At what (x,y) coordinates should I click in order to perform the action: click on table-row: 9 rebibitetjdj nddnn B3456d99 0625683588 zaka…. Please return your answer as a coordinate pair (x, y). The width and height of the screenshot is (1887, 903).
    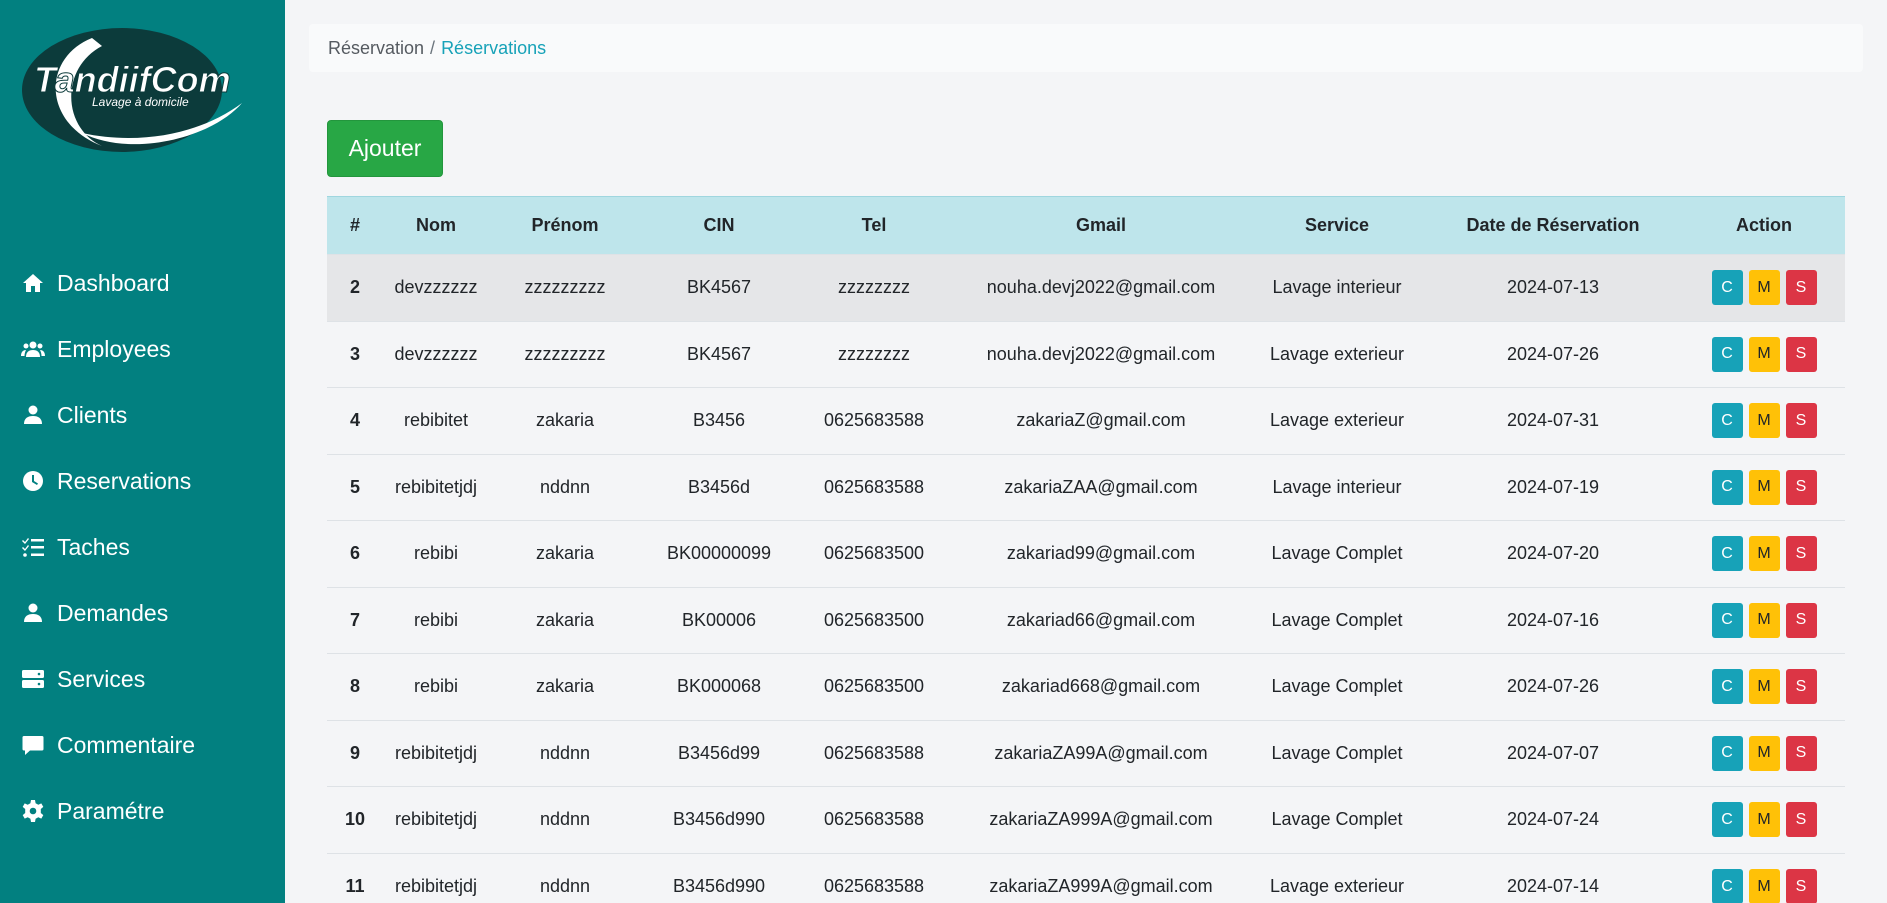
    Looking at the image, I should click on (1086, 753).